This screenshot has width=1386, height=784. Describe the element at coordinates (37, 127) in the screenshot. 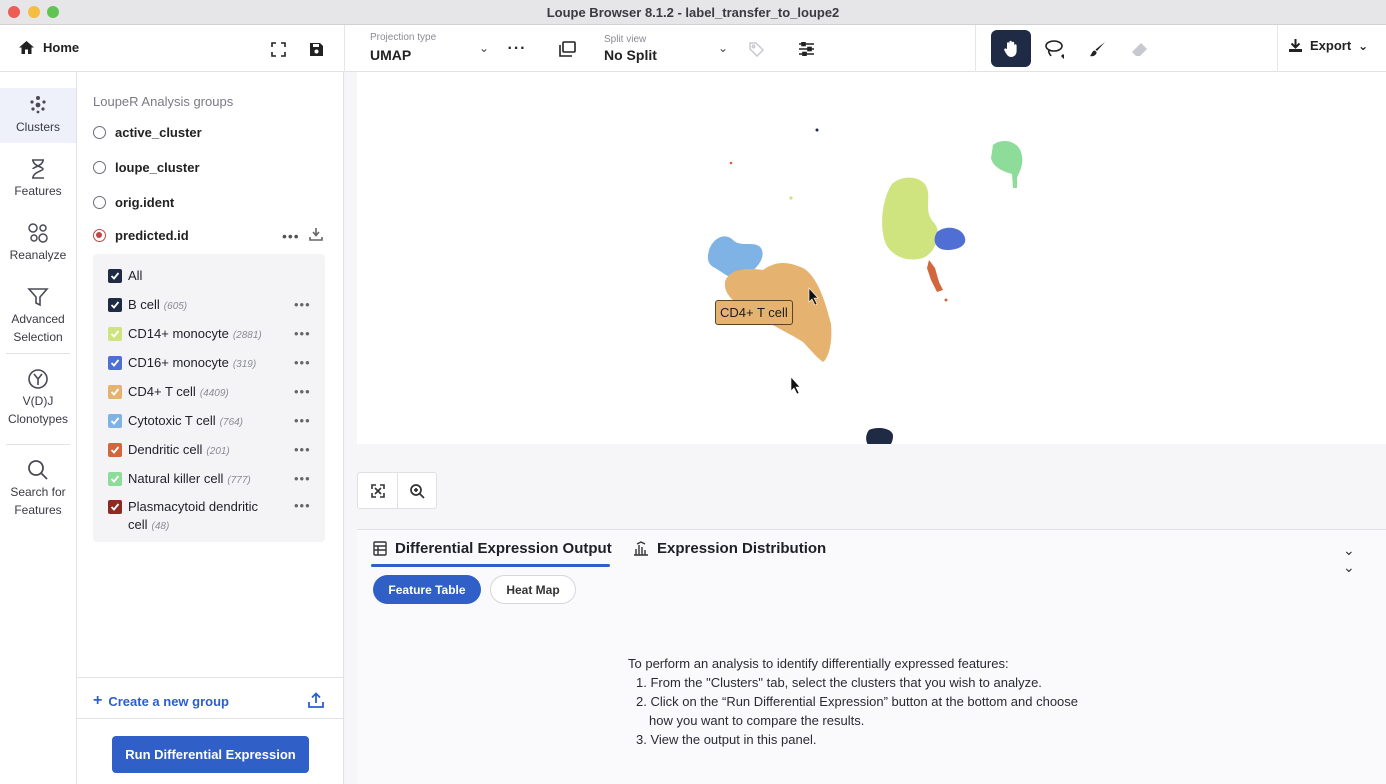

I see `nav-label: Clusters` at that location.